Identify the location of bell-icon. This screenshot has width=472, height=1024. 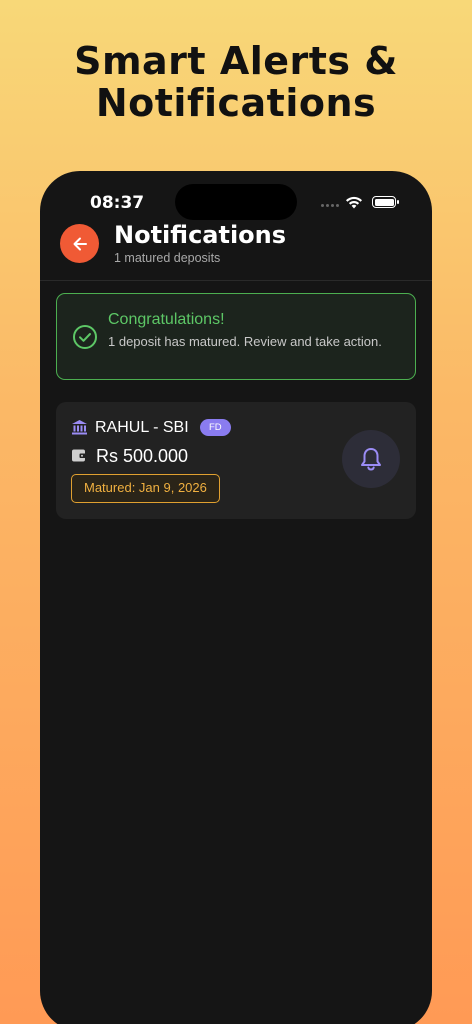
(371, 459).